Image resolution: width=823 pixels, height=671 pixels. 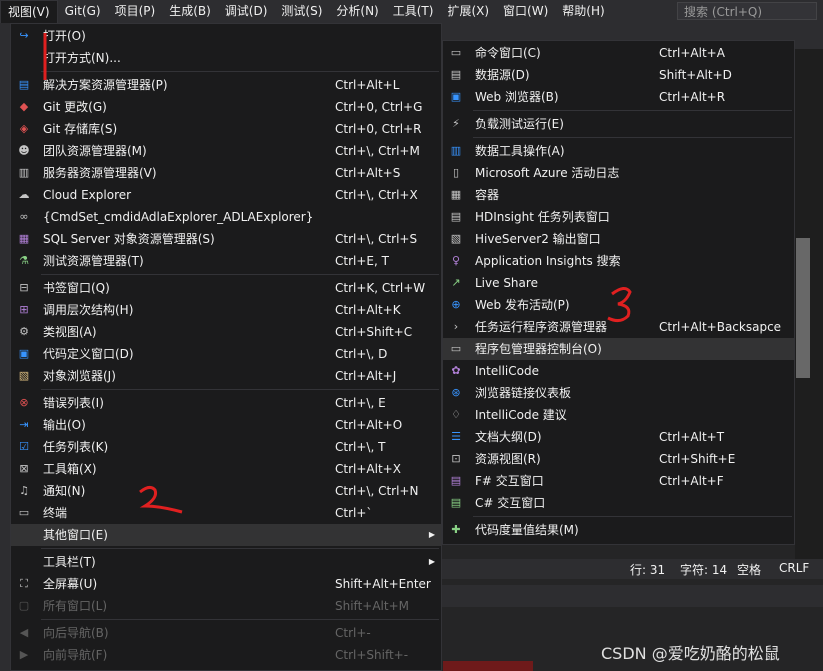 I want to click on submenu-item-hdinsight: ▤ HDInsight 任务列表窗口, so click(x=618, y=217).